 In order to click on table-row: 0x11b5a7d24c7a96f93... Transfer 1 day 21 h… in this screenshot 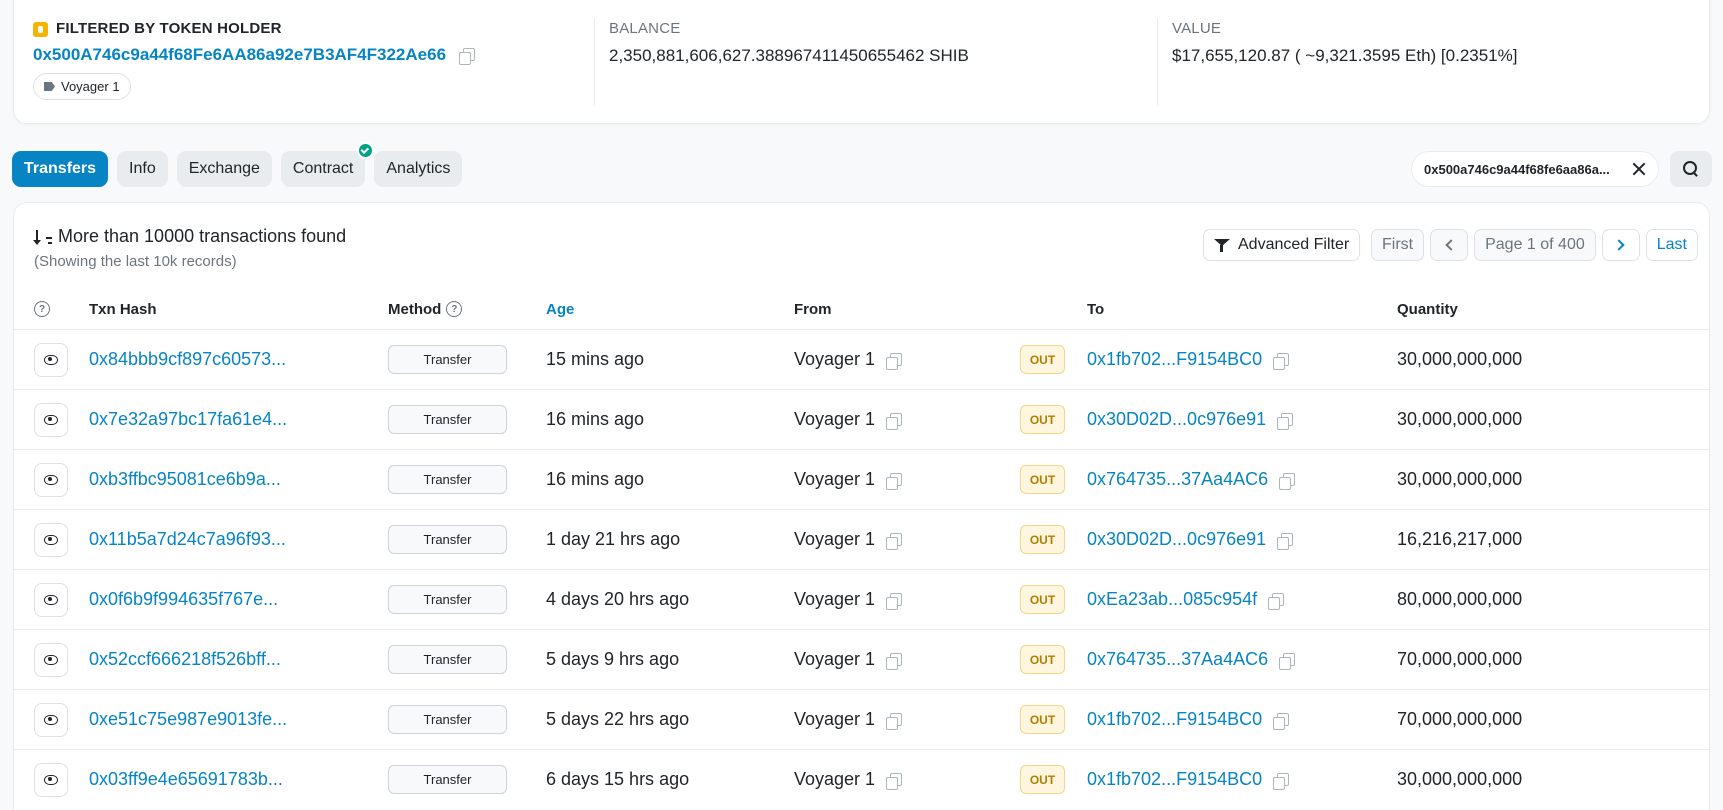, I will do `click(861, 539)`.